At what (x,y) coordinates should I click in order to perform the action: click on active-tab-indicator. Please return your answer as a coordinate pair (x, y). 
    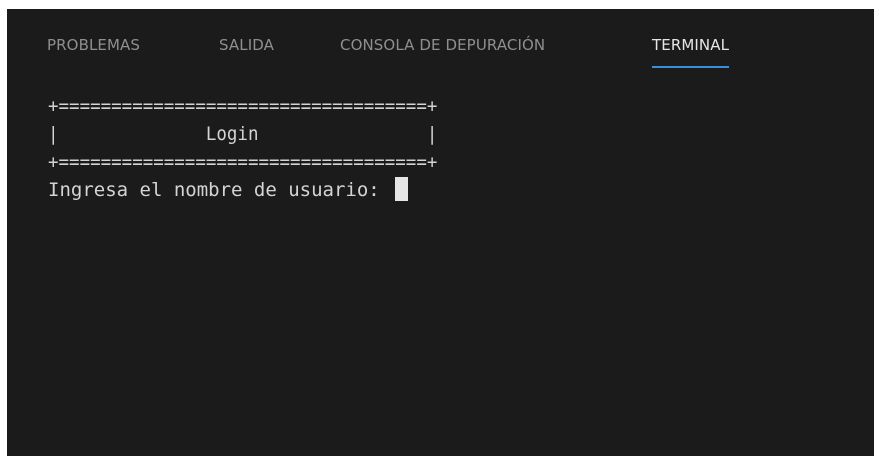
    Looking at the image, I should click on (691, 67).